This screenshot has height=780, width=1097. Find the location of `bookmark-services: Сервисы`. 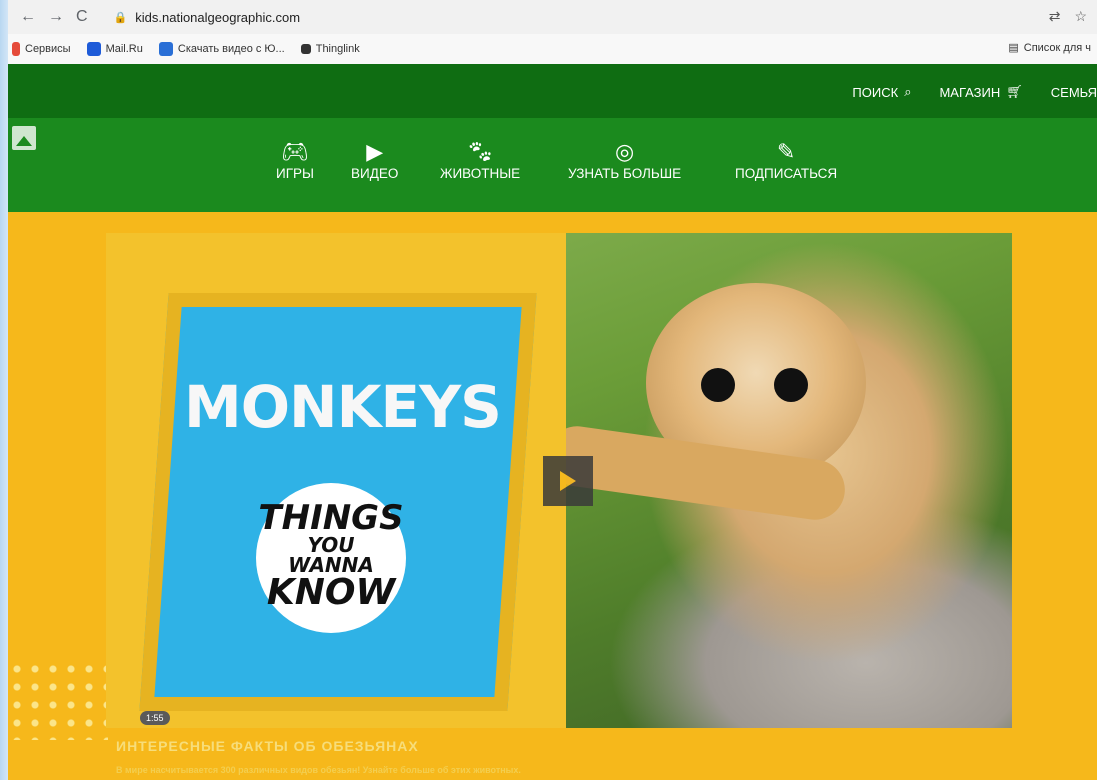

bookmark-services: Сервисы is located at coordinates (41, 49).